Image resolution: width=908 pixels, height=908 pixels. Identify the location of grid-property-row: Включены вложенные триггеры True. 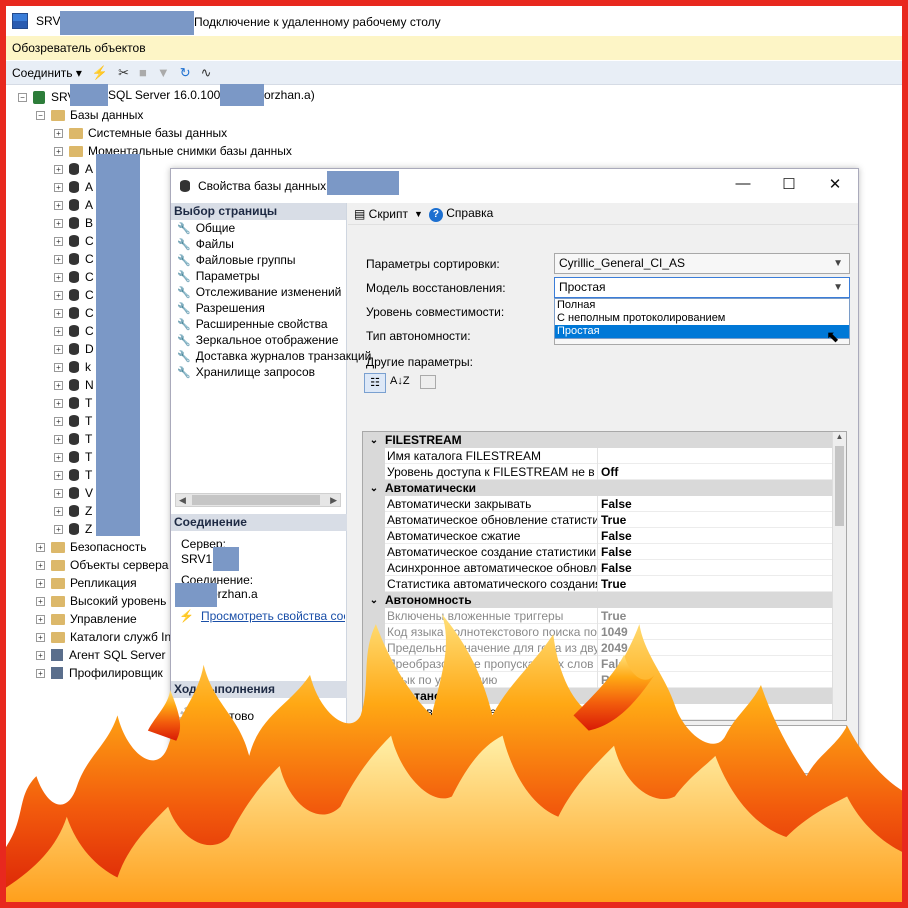
(598, 615).